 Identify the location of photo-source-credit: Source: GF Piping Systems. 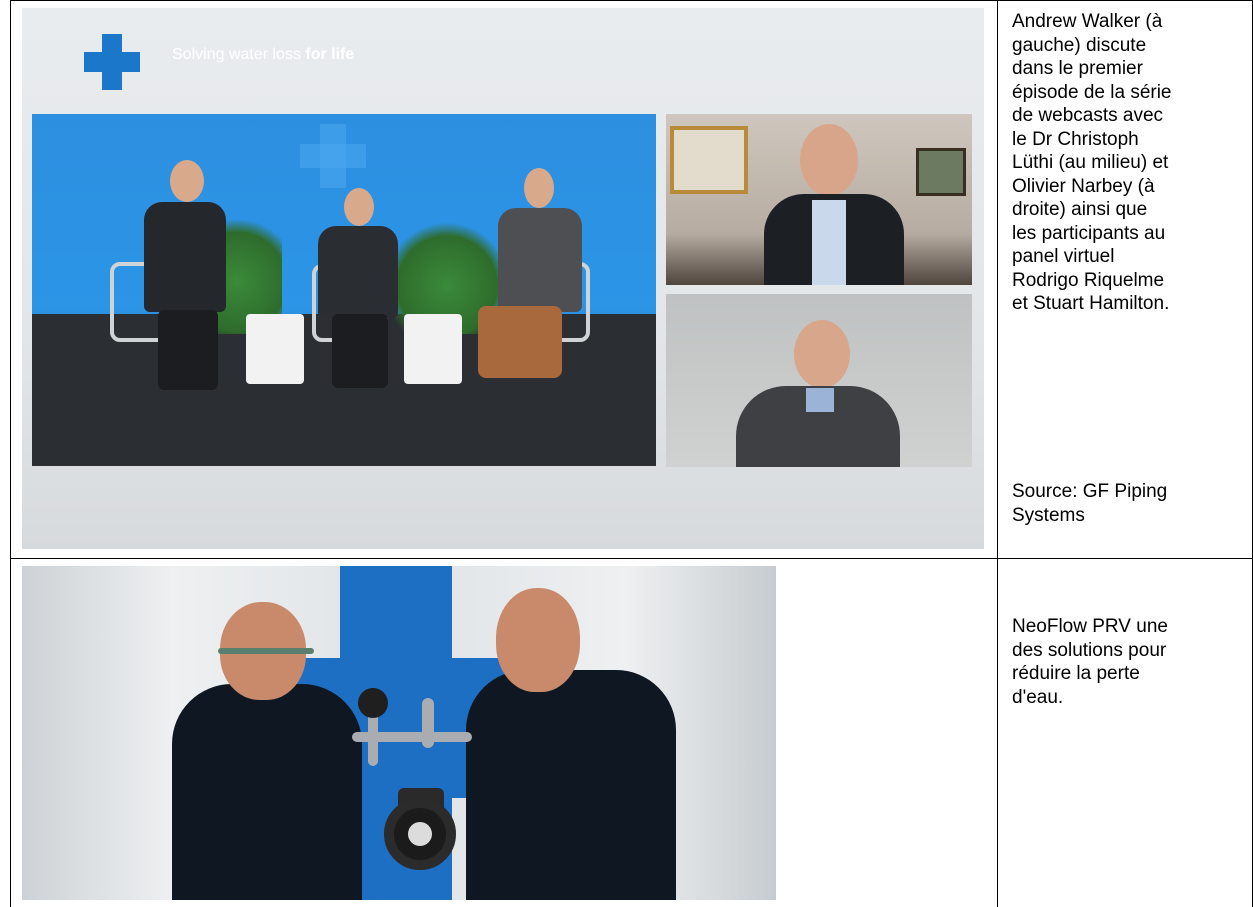
(1090, 503).